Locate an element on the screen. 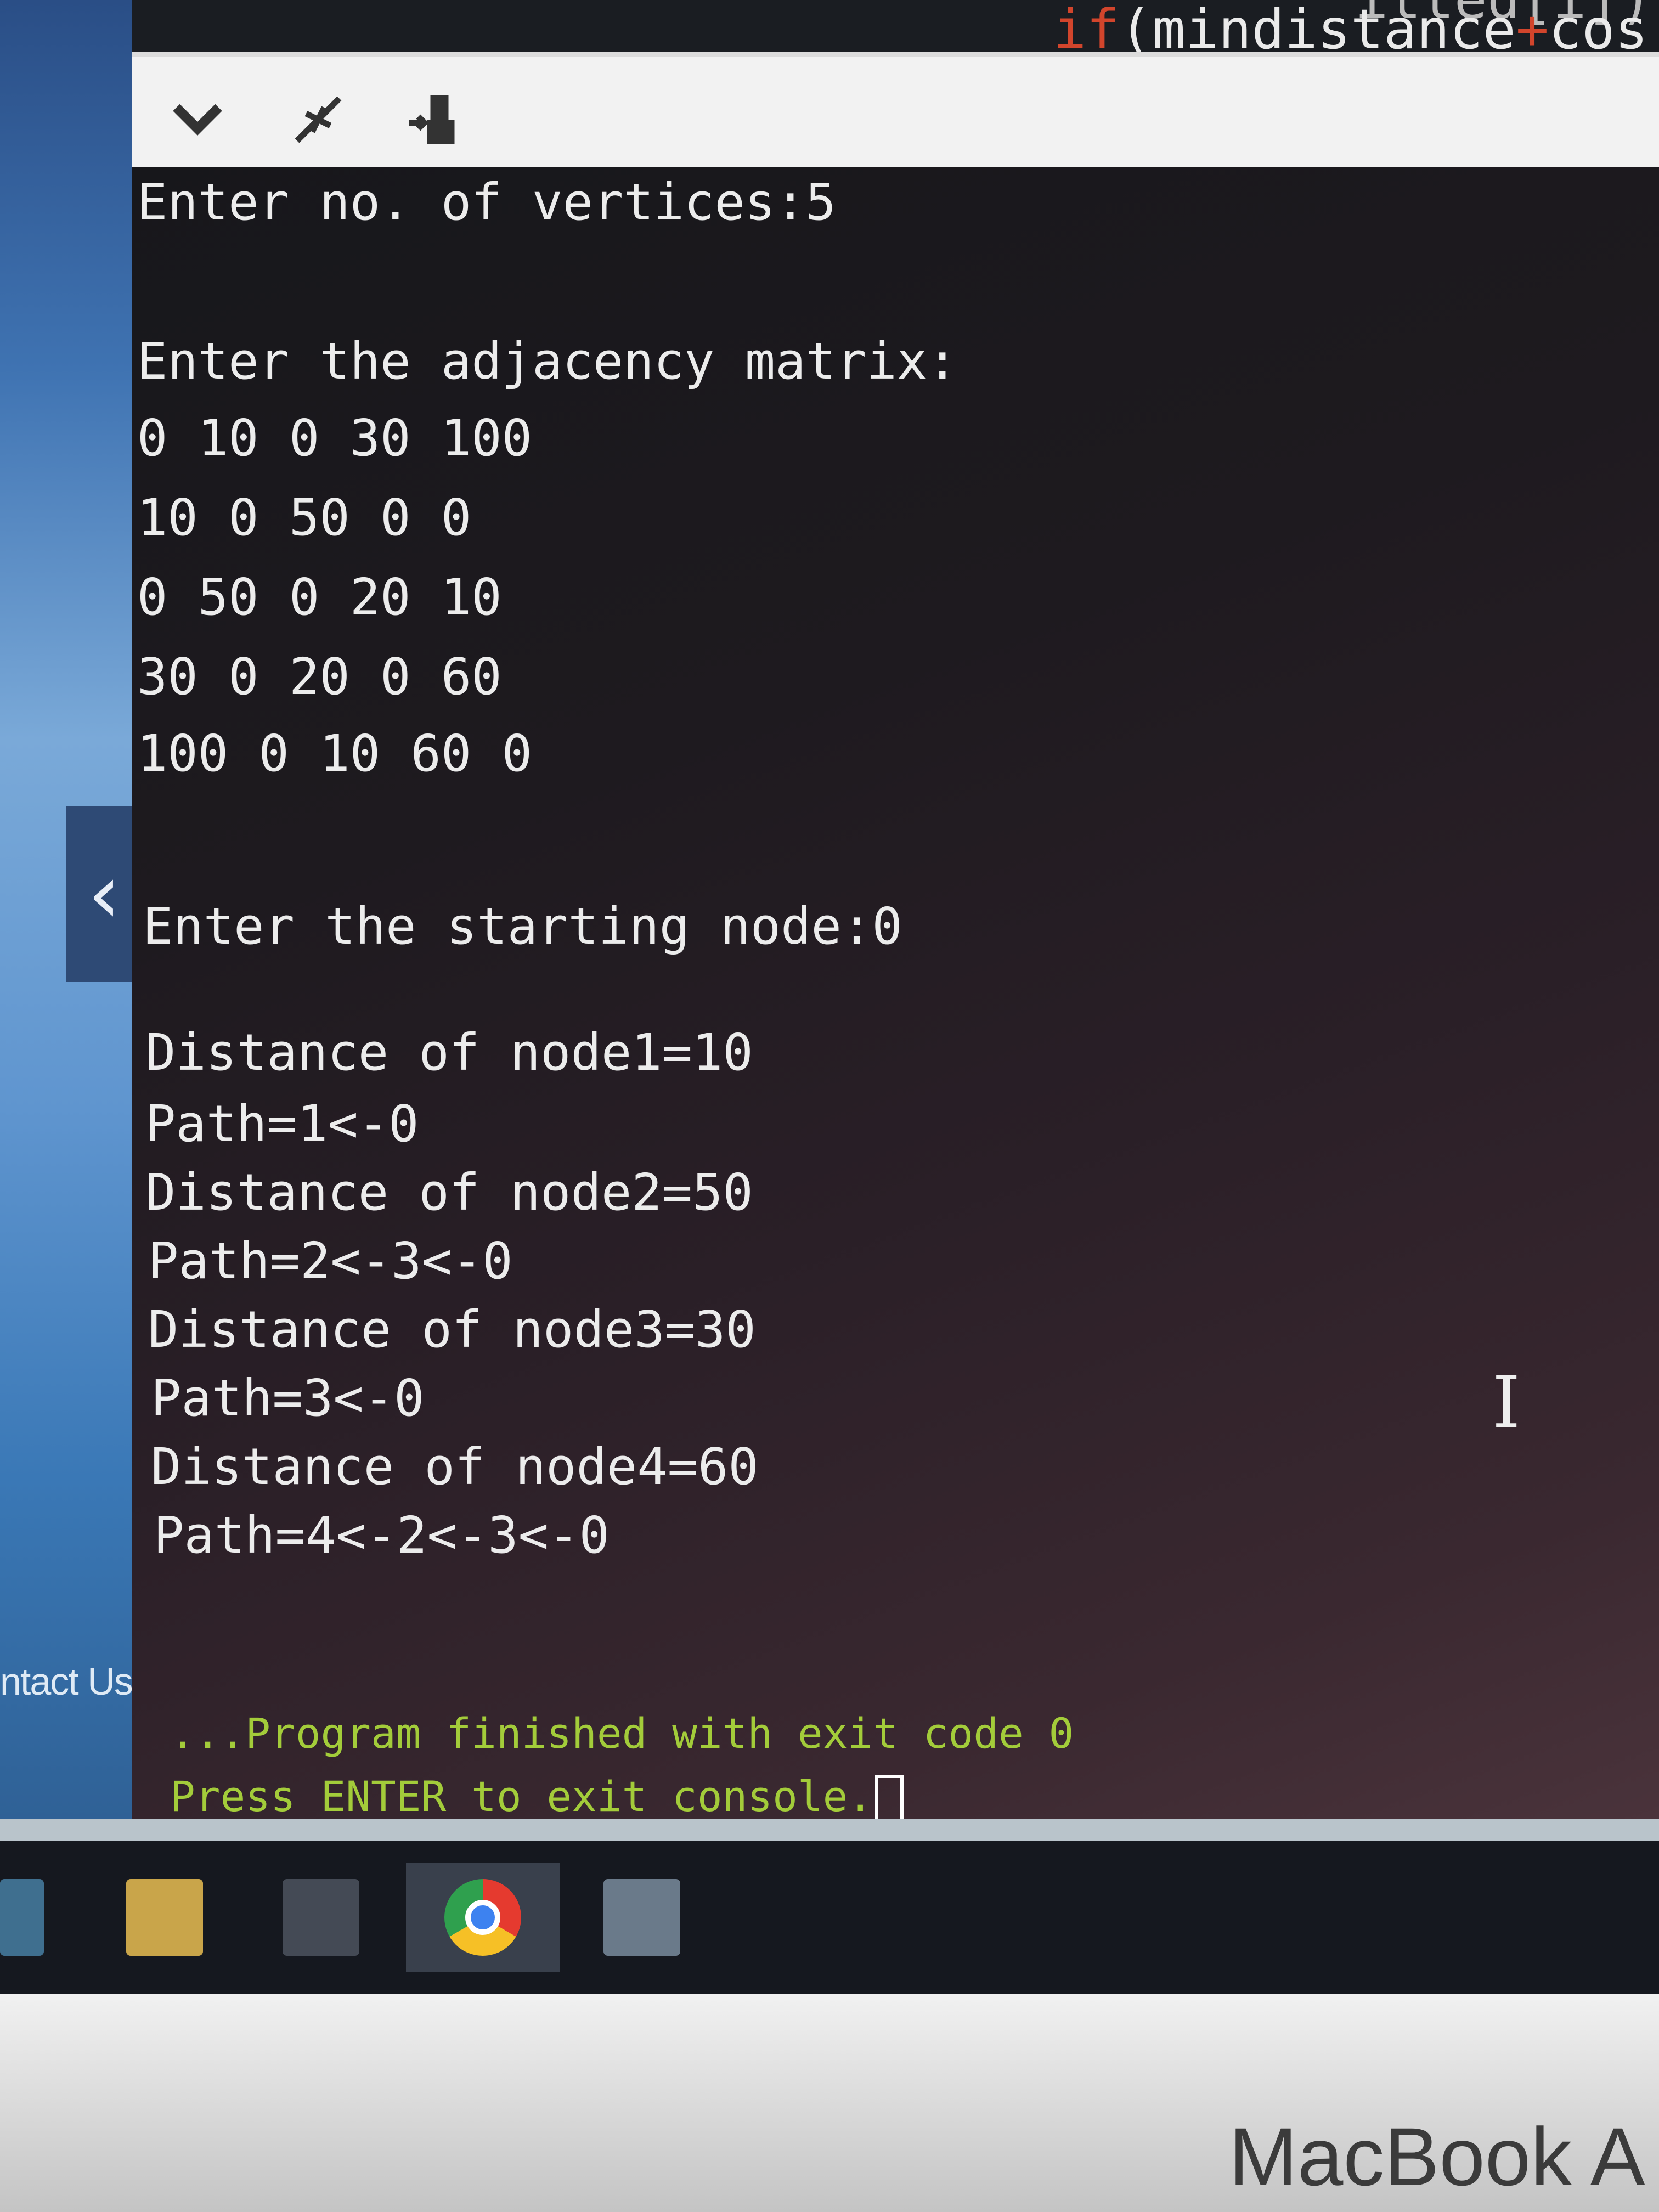 The image size is (1659, 2212). code-tail: cos is located at coordinates (1599, 26).